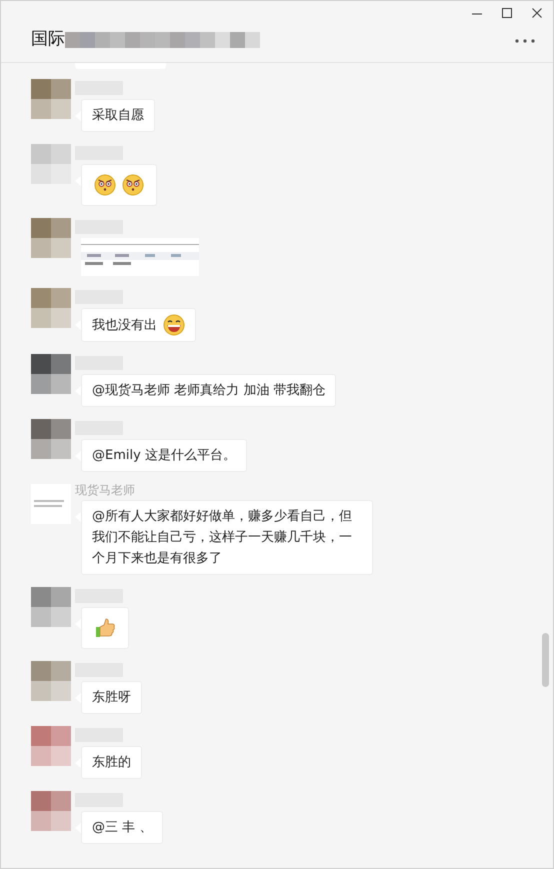 Image resolution: width=554 pixels, height=869 pixels. Describe the element at coordinates (545, 660) in the screenshot. I see `scrollbar-thumb` at that location.